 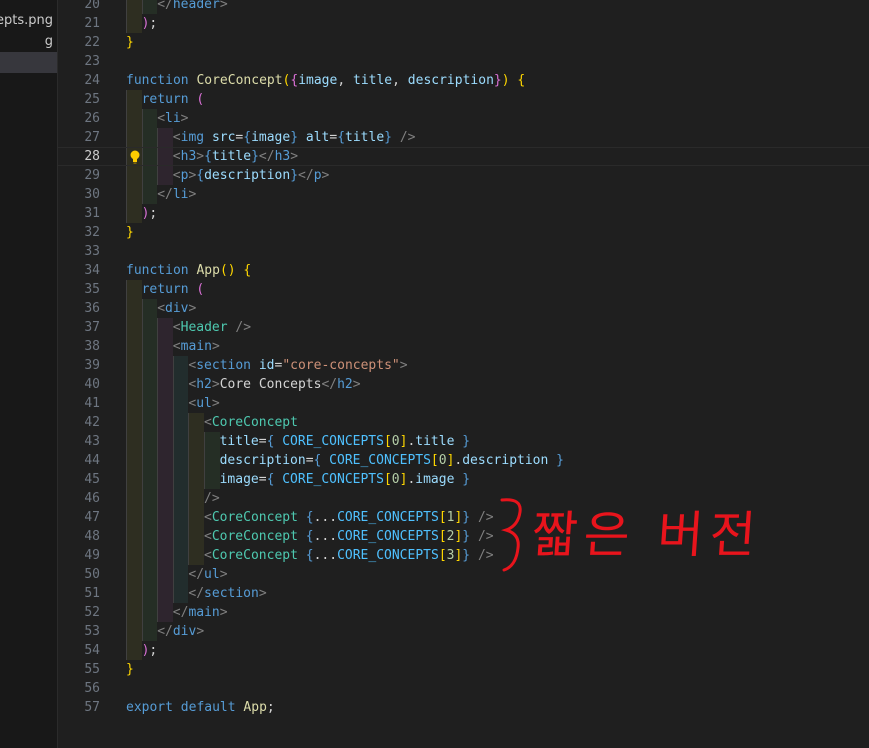 I want to click on code-line: 57 export default App;, so click(x=463, y=707).